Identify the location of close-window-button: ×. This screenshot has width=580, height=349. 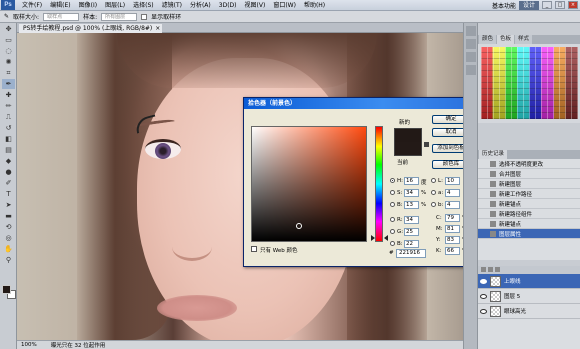
(573, 5).